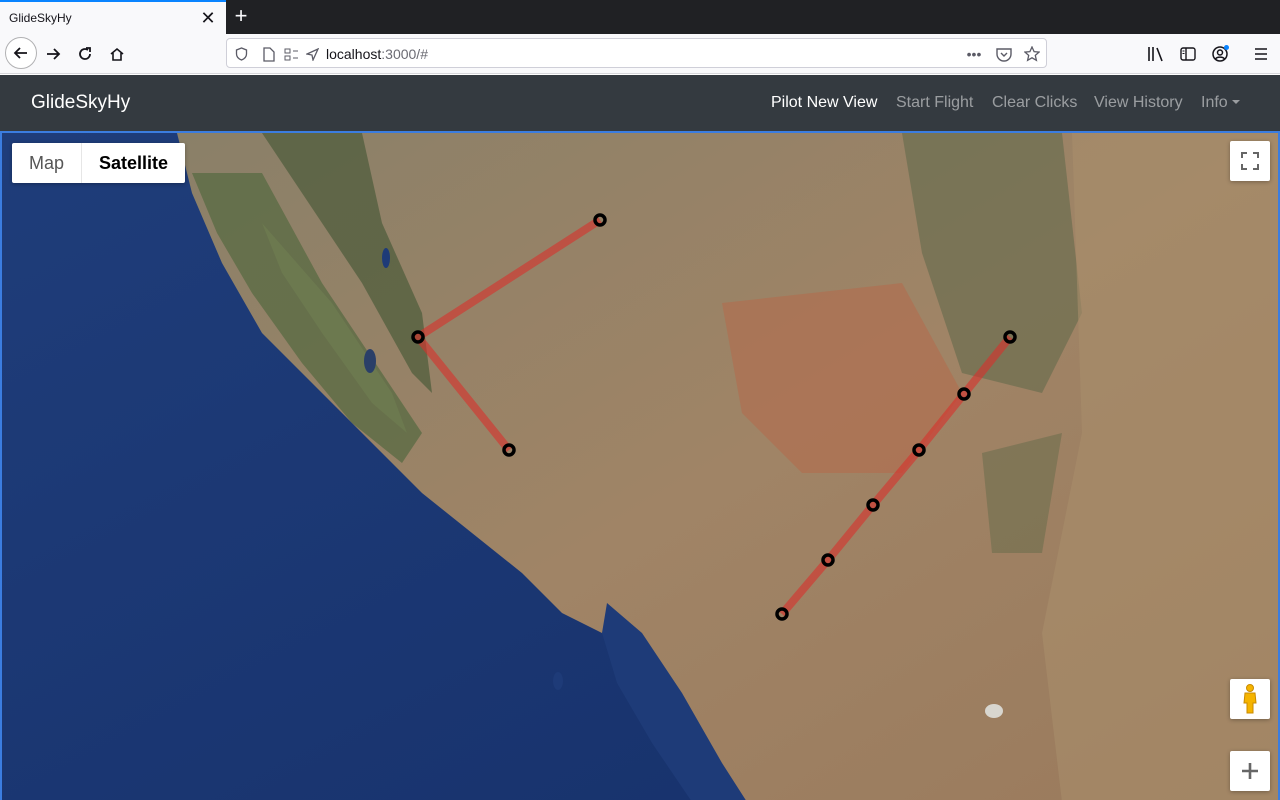 The width and height of the screenshot is (1280, 800). What do you see at coordinates (208, 18) in the screenshot?
I see `close-tab-icon: ✕` at bounding box center [208, 18].